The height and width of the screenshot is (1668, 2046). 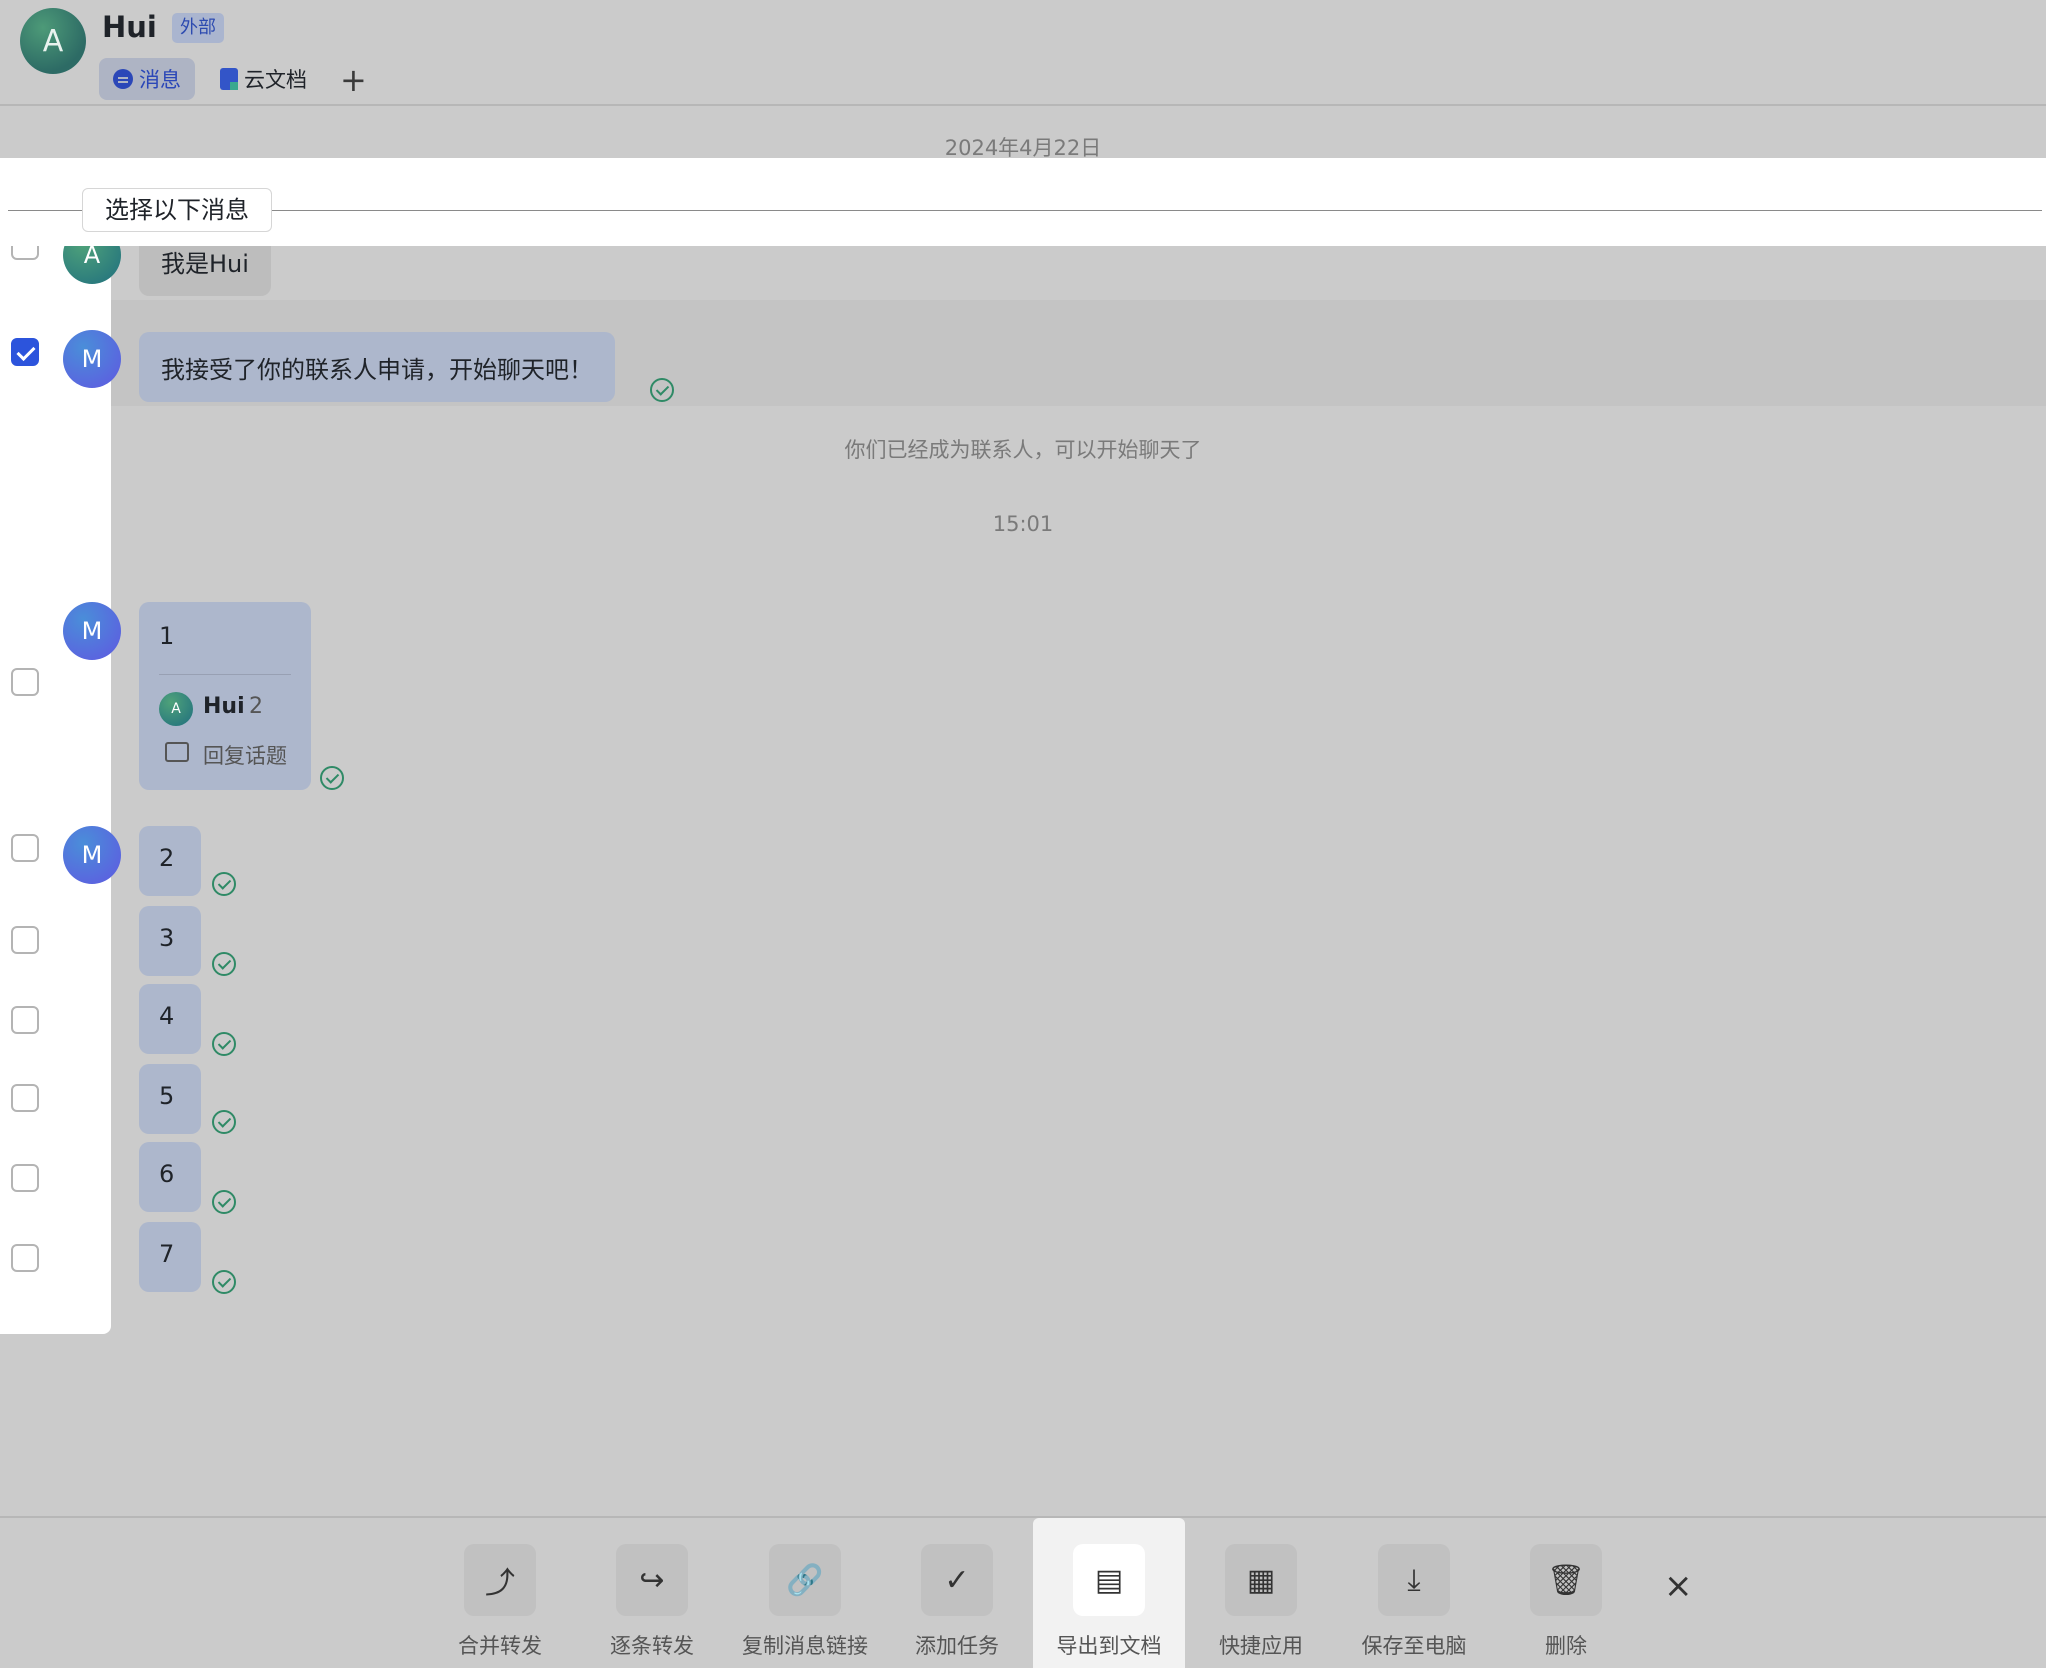 I want to click on message-text: 3, so click(x=167, y=938).